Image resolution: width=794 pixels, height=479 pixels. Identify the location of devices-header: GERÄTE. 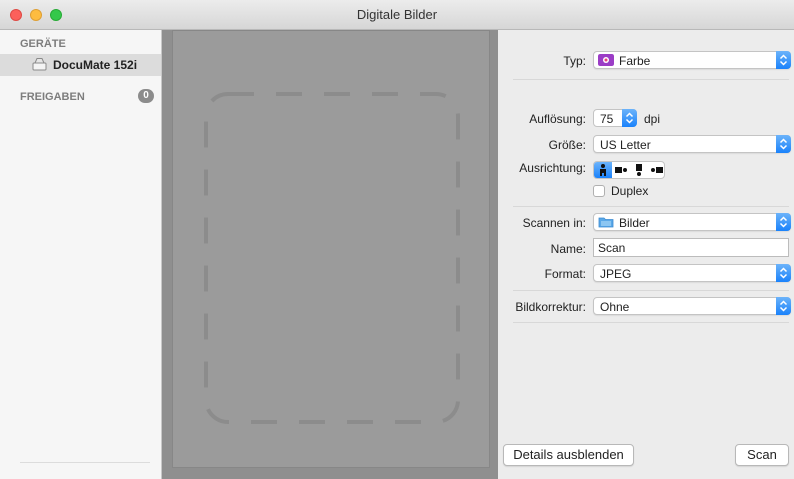
(43, 44).